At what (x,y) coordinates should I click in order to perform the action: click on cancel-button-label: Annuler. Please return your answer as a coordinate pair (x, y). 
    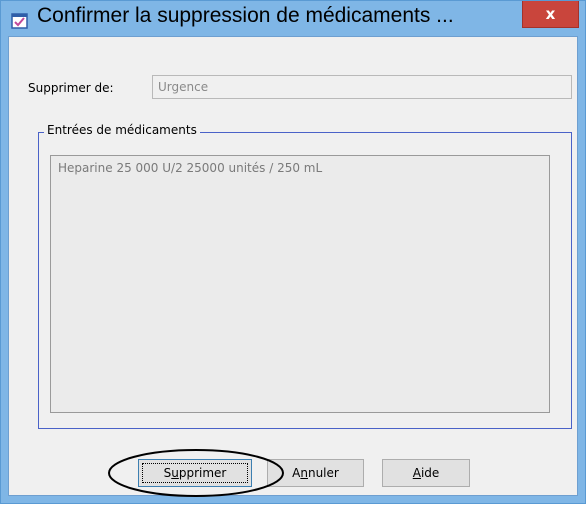
    Looking at the image, I should click on (315, 473).